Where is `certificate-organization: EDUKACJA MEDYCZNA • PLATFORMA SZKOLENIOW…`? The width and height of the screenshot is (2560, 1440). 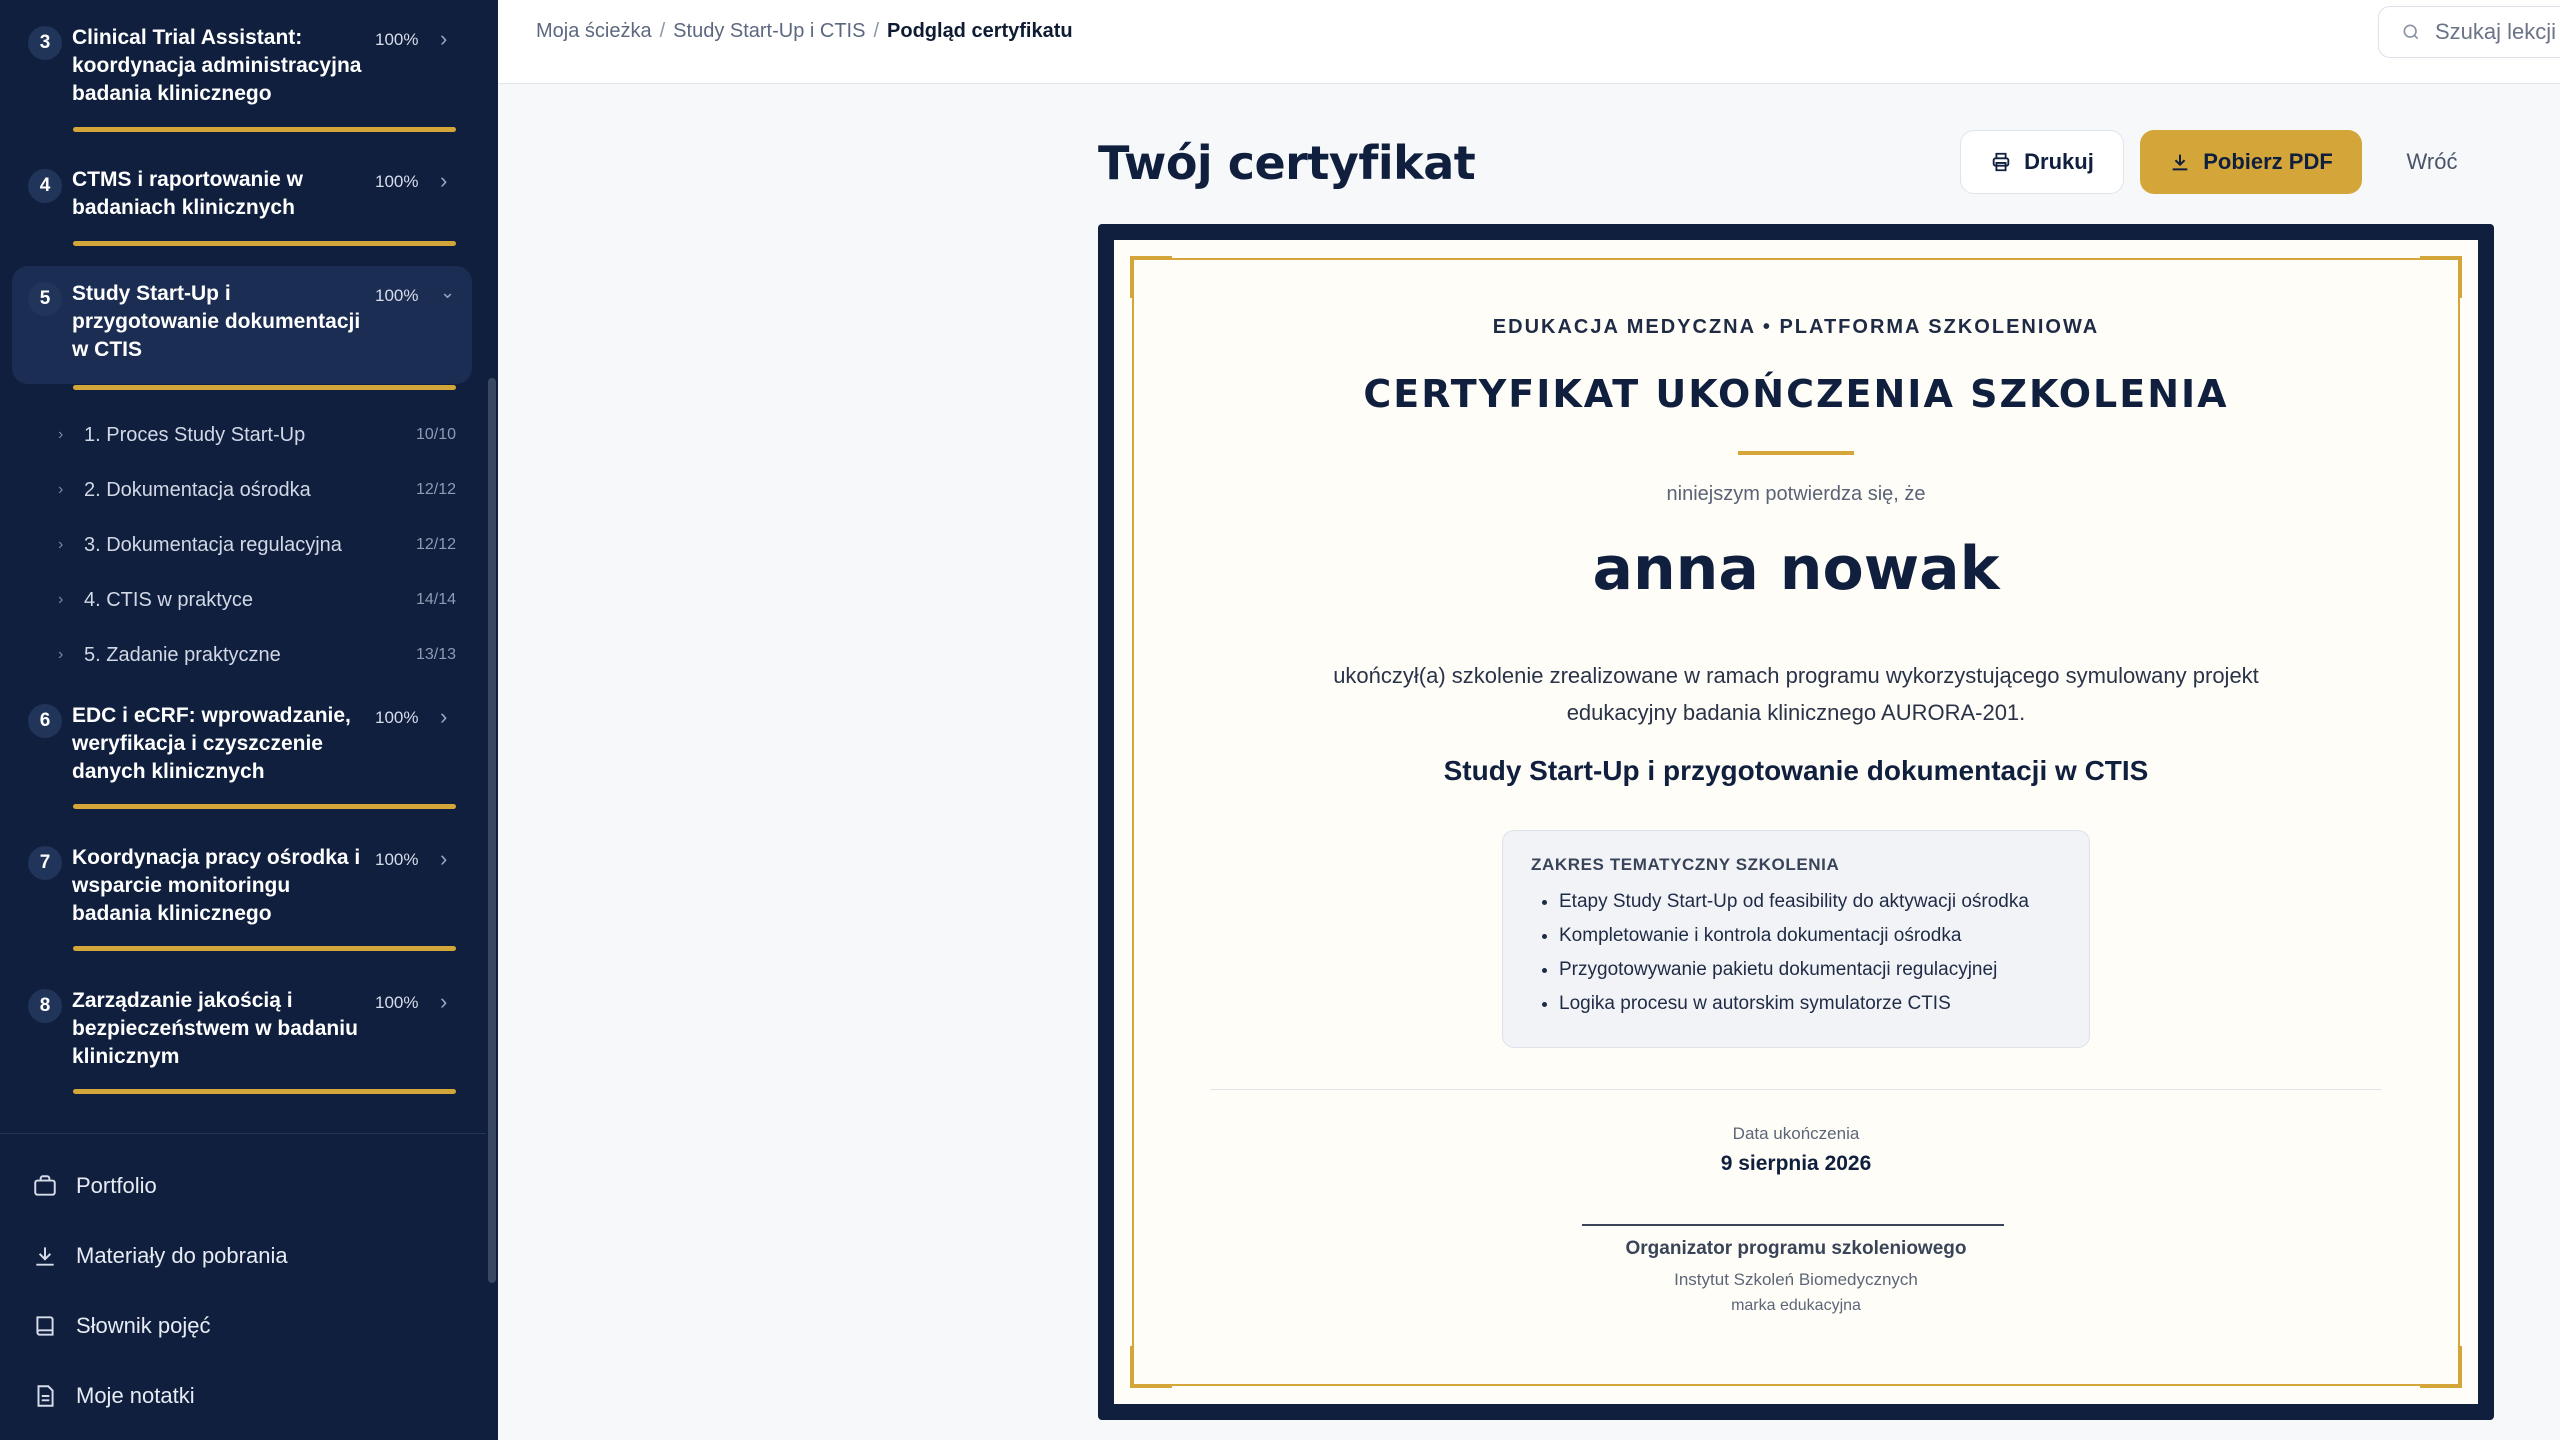
certificate-organization: EDUKACJA MEDYCZNA • PLATFORMA SZKOLENIOW… is located at coordinates (1796, 327).